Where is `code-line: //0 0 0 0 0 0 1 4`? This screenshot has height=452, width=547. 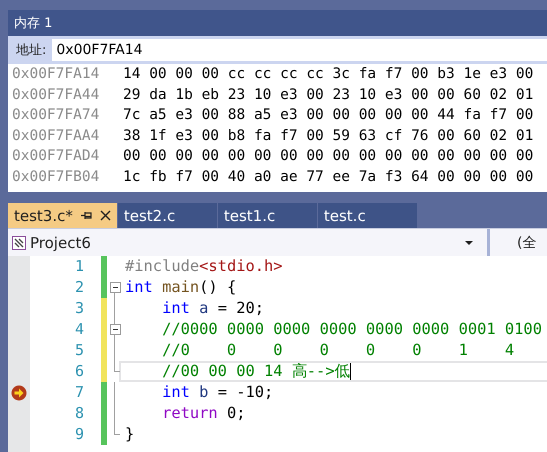
code-line: //0 0 0 0 0 0 1 4 is located at coordinates (338, 350).